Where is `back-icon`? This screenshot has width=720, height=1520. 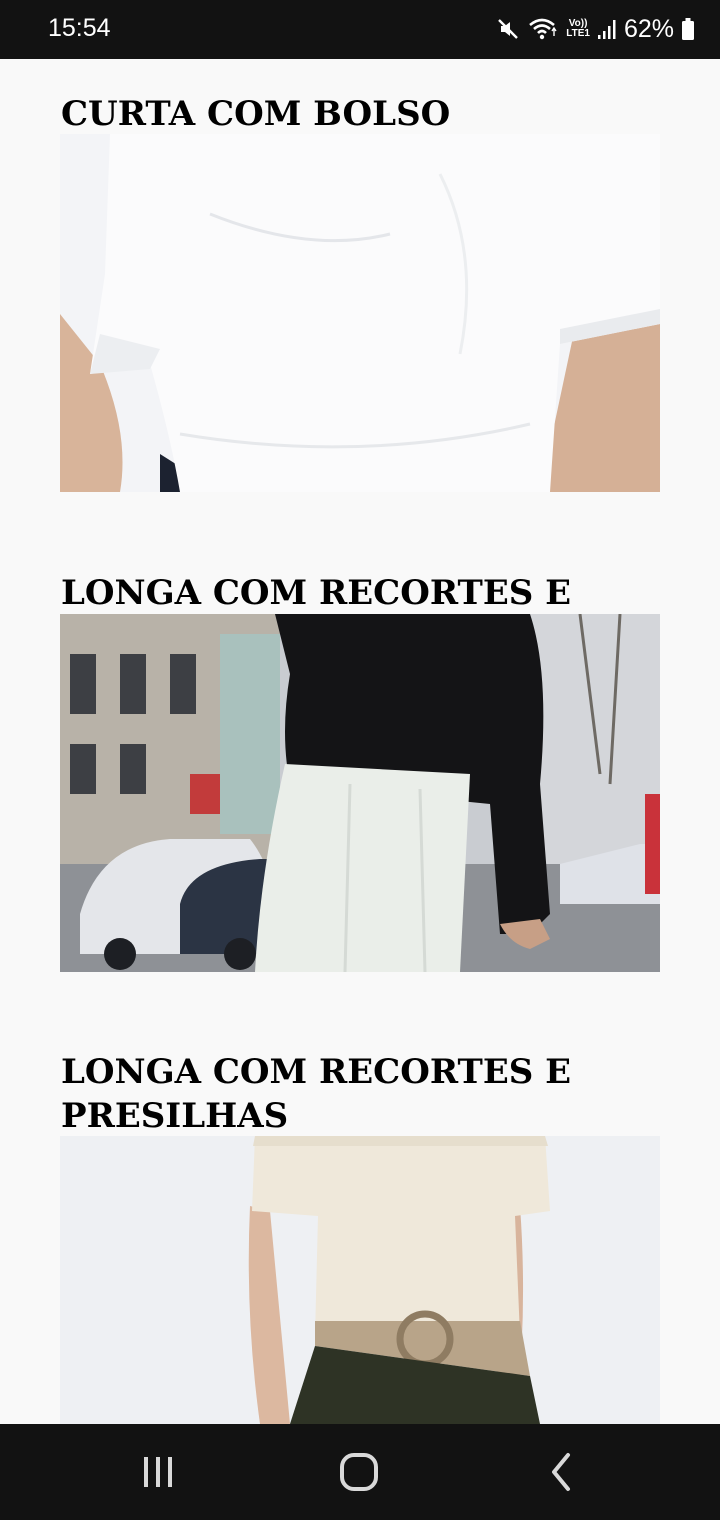
back-icon is located at coordinates (561, 1472).